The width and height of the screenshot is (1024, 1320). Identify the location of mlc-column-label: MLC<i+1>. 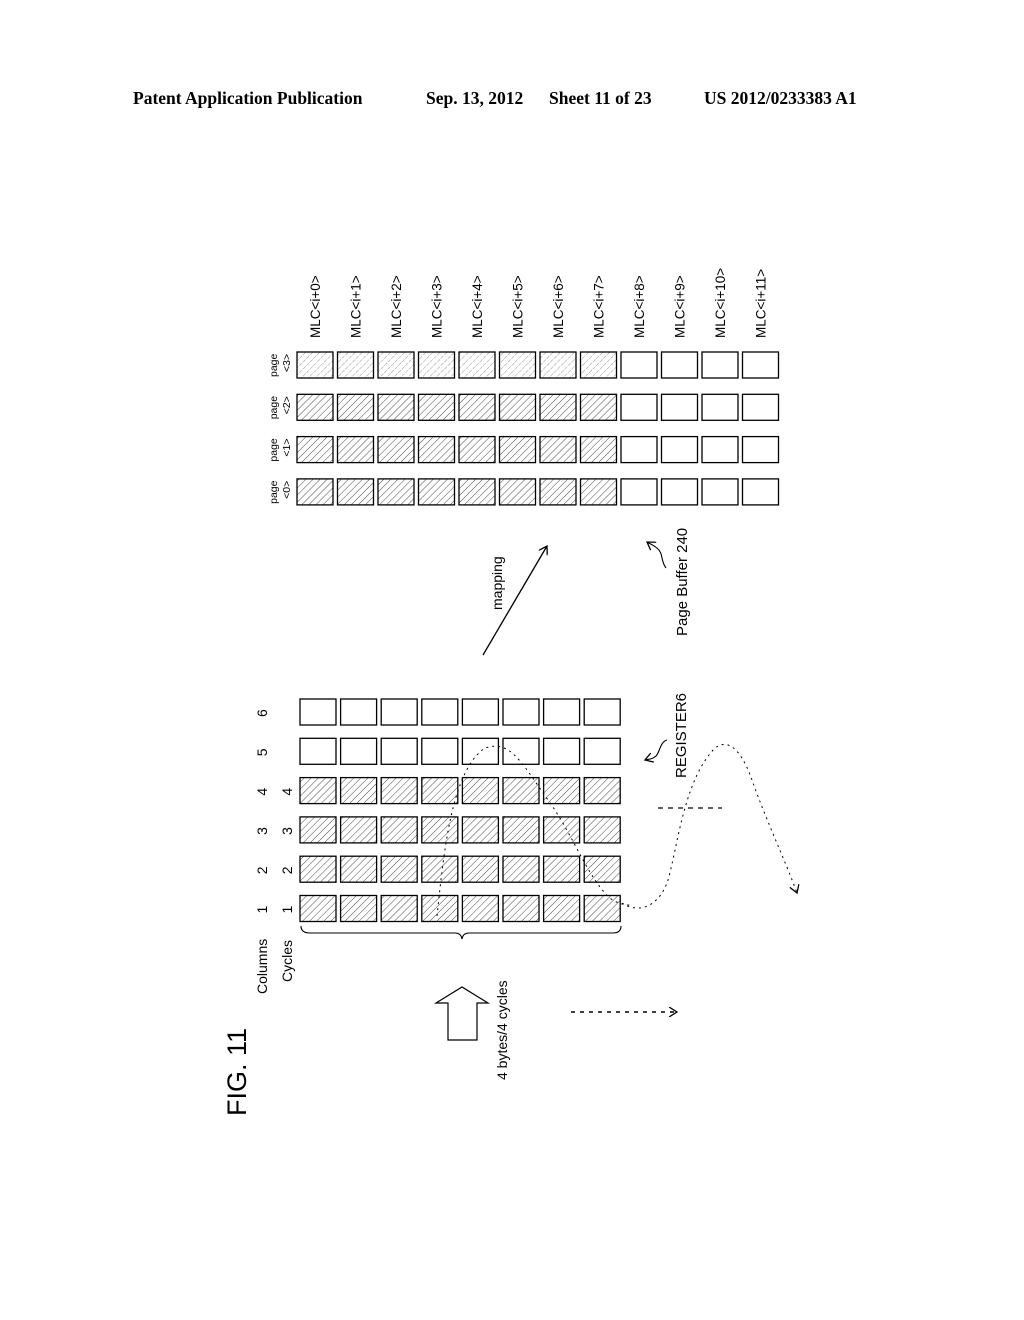
(356, 306).